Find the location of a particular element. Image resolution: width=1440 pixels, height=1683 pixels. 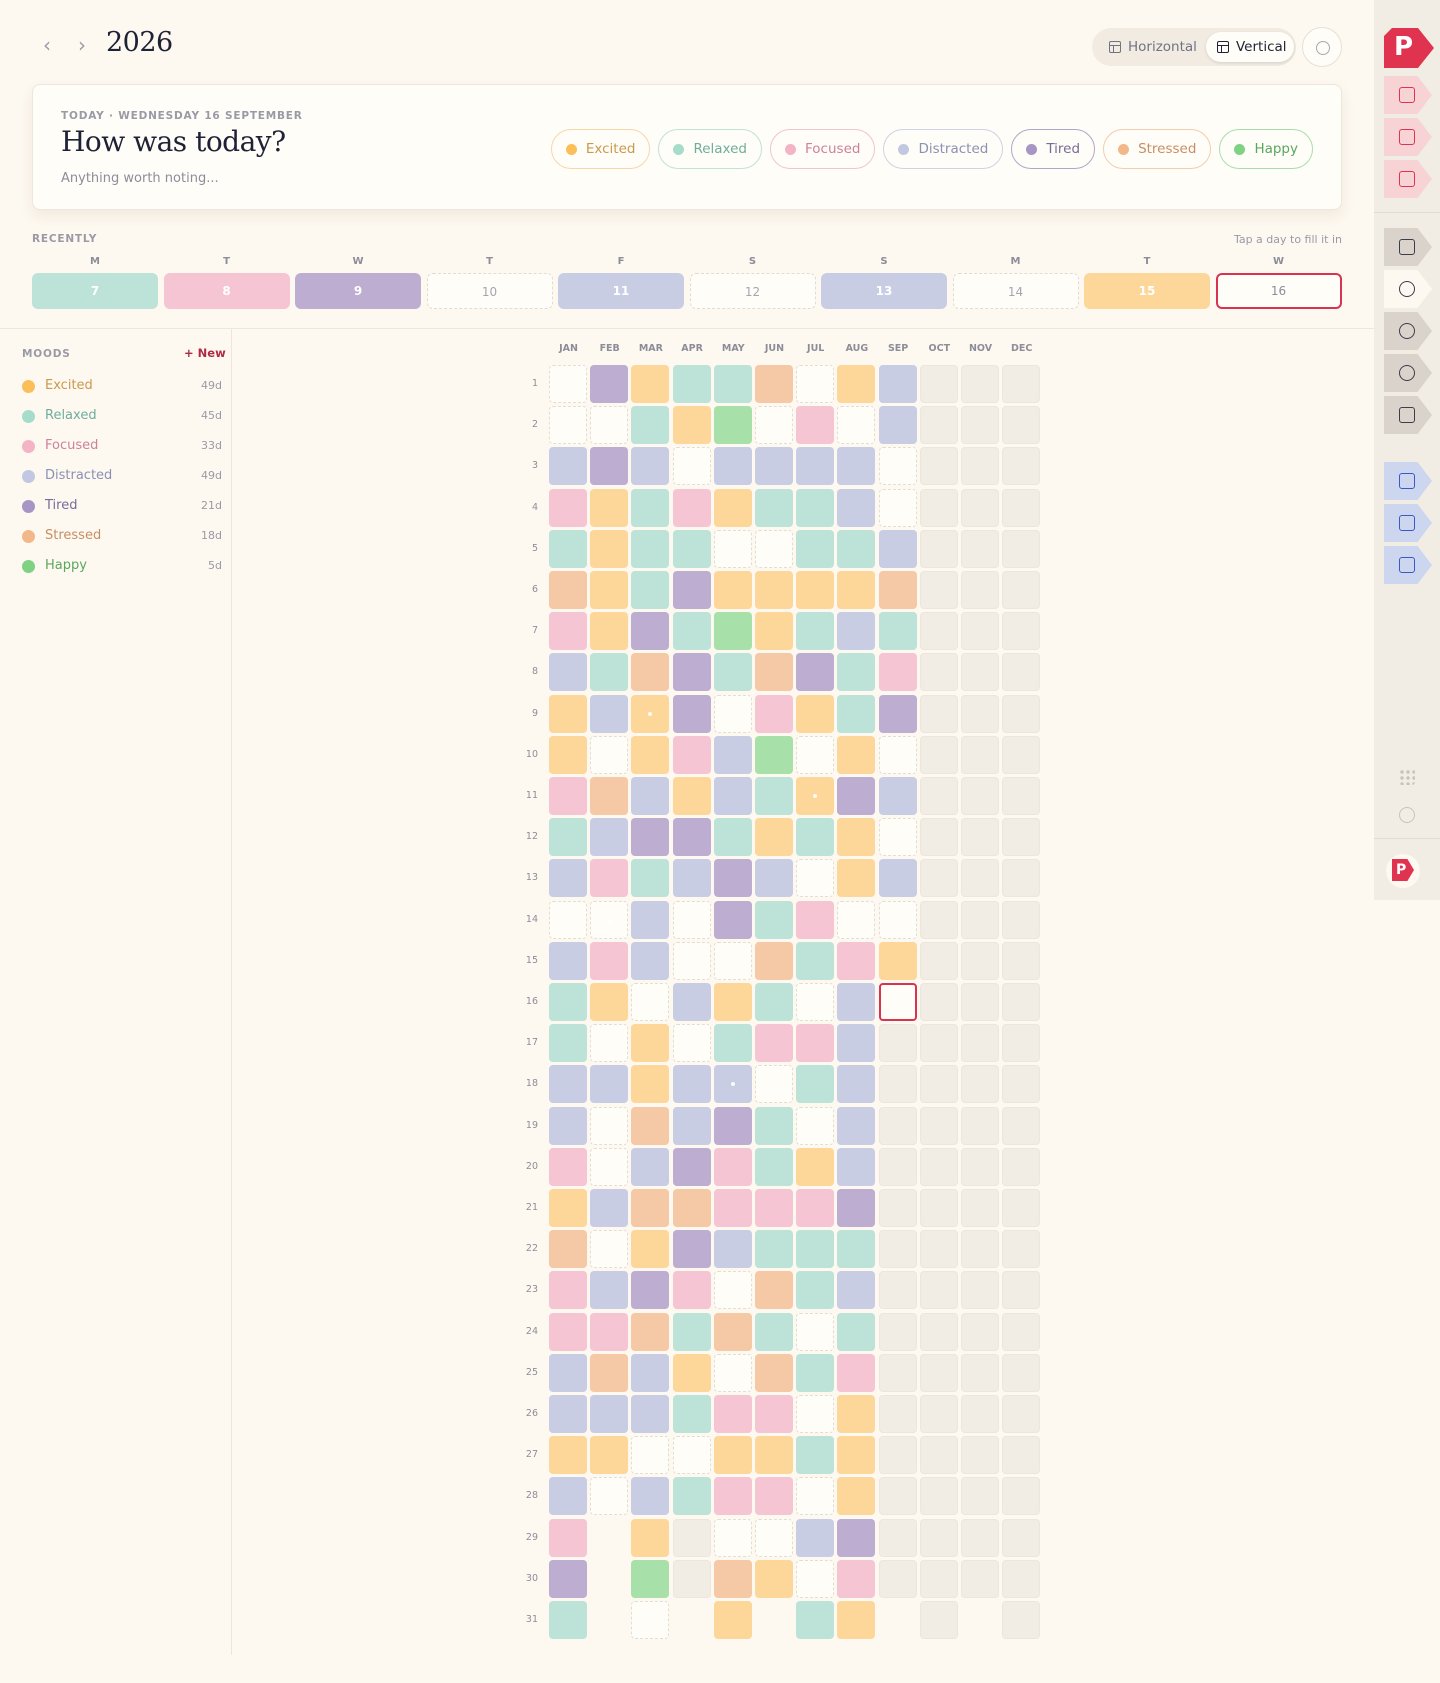

recent-day-button: 10 is located at coordinates (489, 291).